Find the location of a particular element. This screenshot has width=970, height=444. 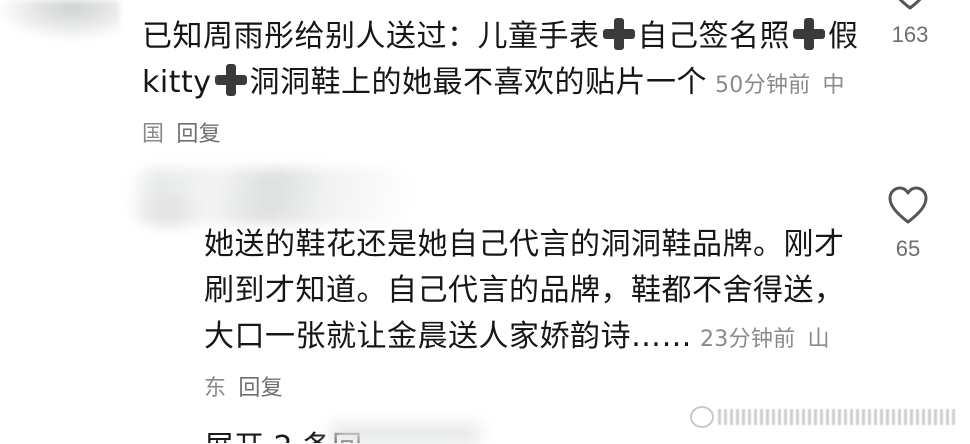

watermark is located at coordinates (822, 417).